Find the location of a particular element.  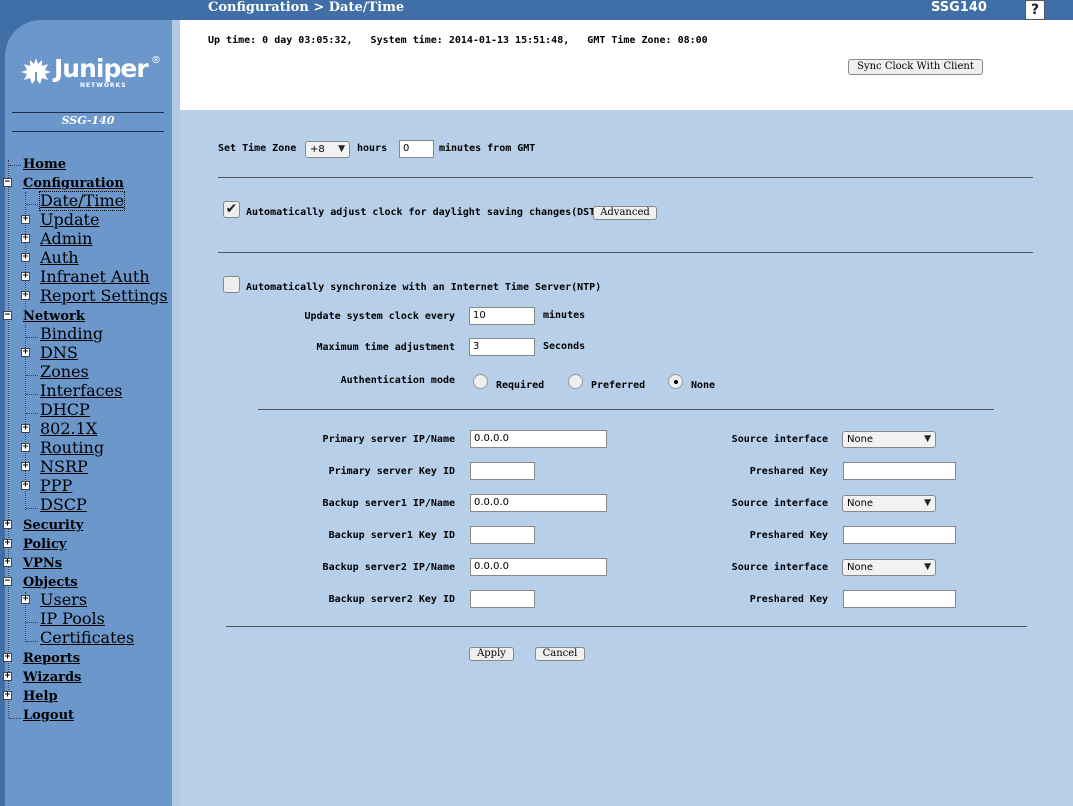

backup2-source-interface-select: None ▼ is located at coordinates (889, 567).